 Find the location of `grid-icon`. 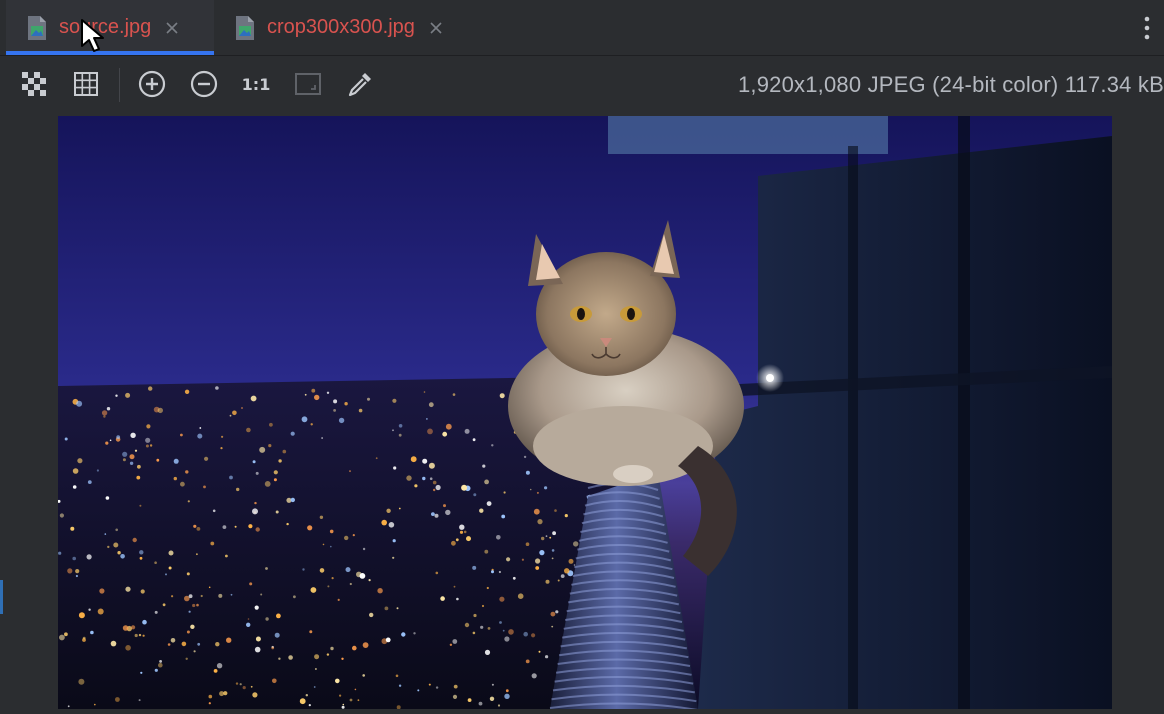

grid-icon is located at coordinates (86, 84).